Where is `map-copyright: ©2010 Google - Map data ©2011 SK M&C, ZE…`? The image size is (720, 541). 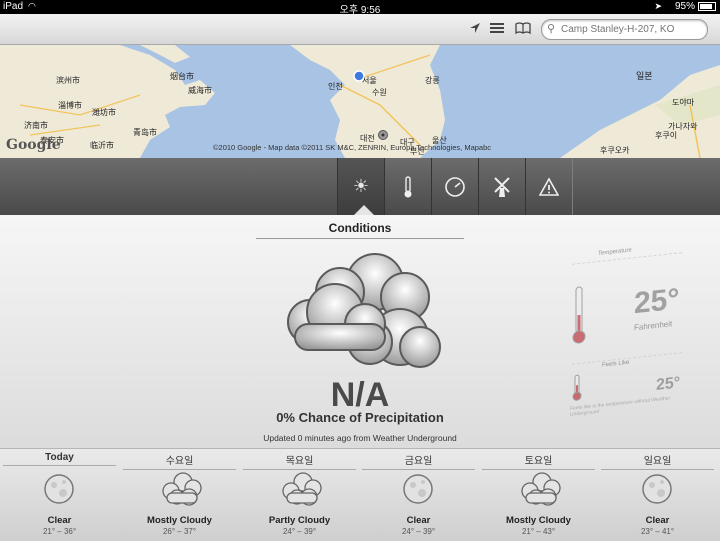 map-copyright: ©2010 Google - Map data ©2011 SK M&C, ZE… is located at coordinates (352, 147).